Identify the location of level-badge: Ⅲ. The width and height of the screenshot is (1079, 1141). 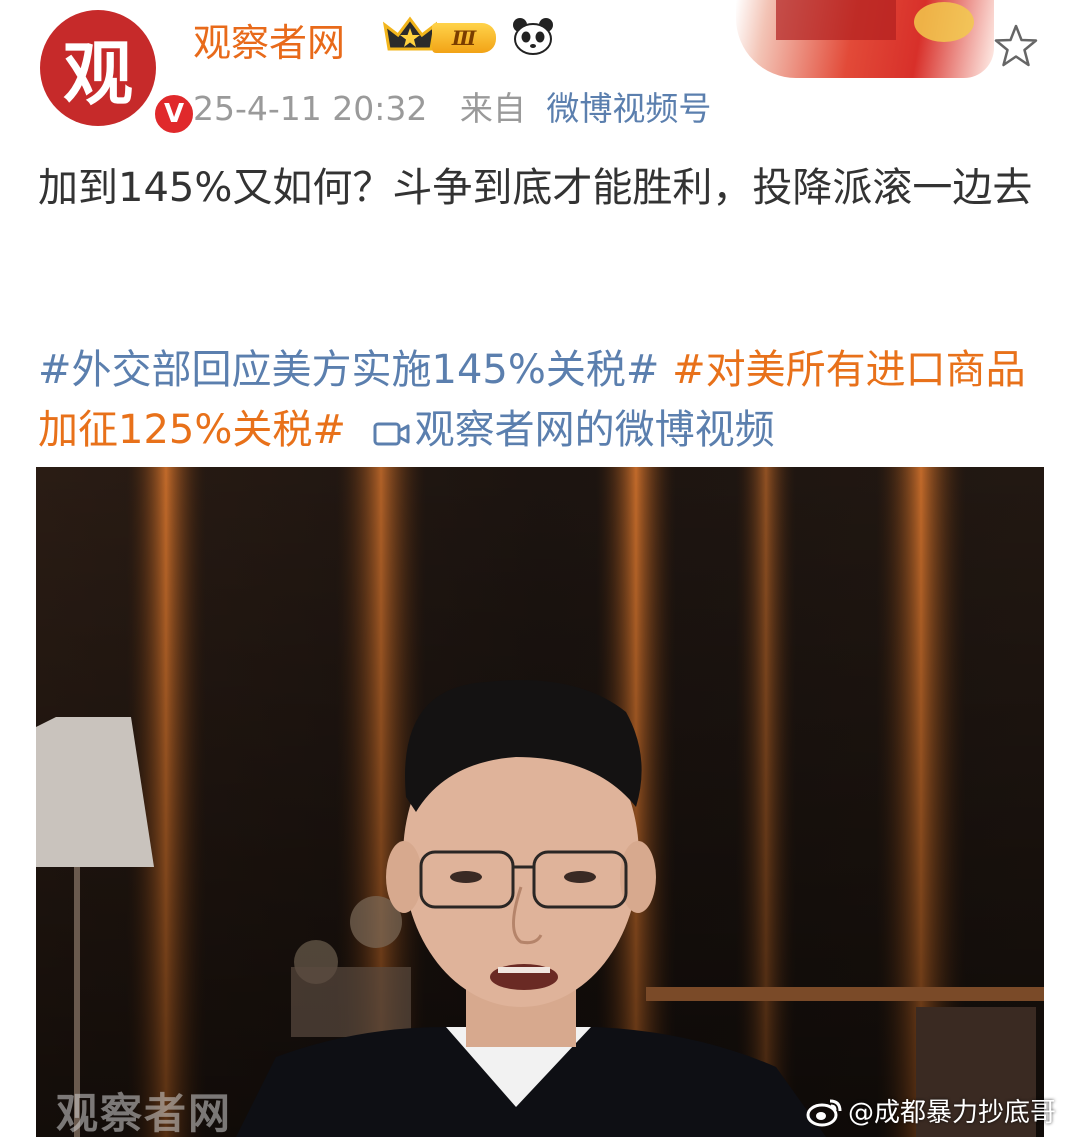
(464, 38).